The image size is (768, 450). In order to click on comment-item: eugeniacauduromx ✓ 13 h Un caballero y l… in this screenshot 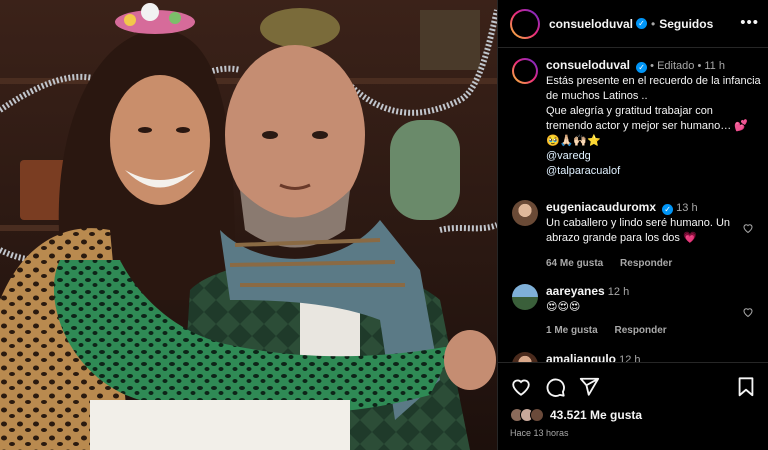, I will do `click(637, 235)`.